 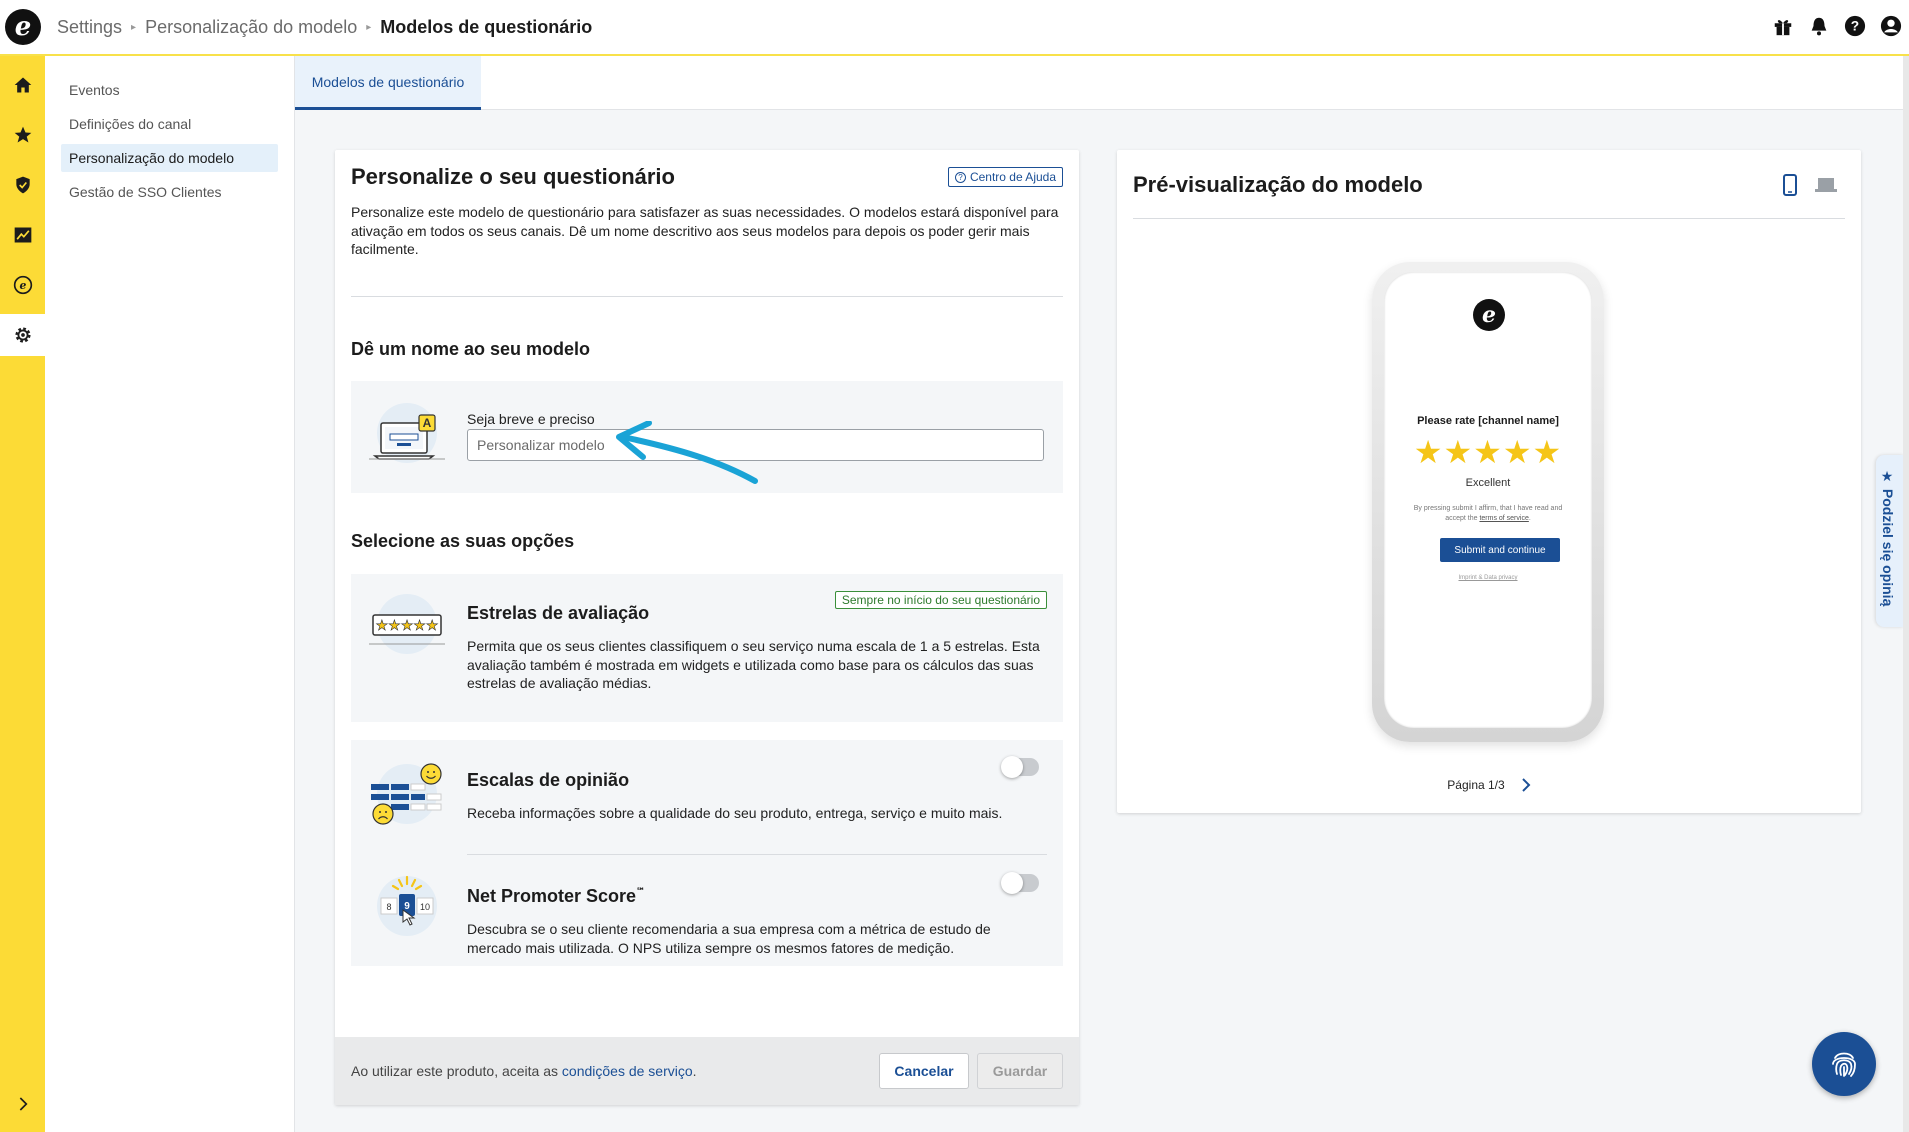 I want to click on preview-logo: e, so click(x=1489, y=315).